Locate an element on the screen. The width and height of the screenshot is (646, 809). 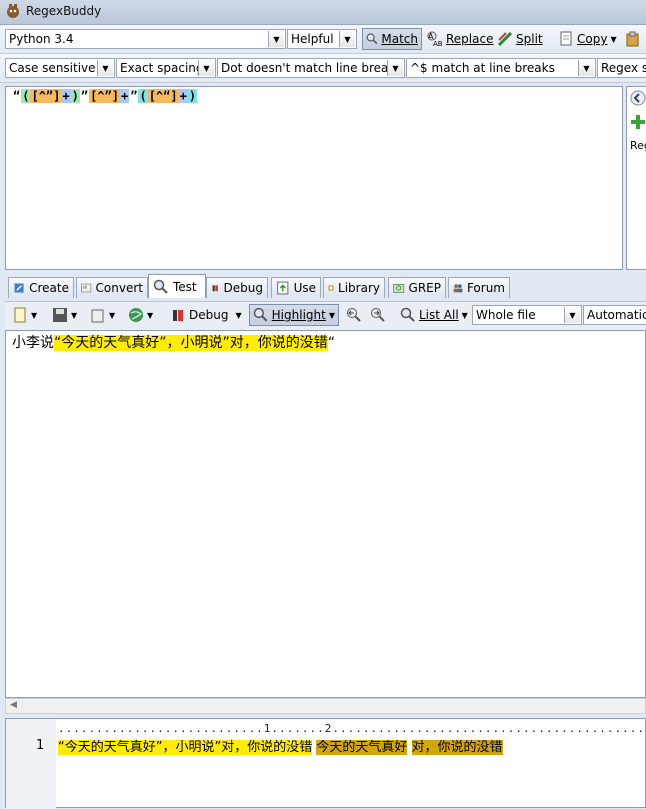
use-icon is located at coordinates (283, 288).